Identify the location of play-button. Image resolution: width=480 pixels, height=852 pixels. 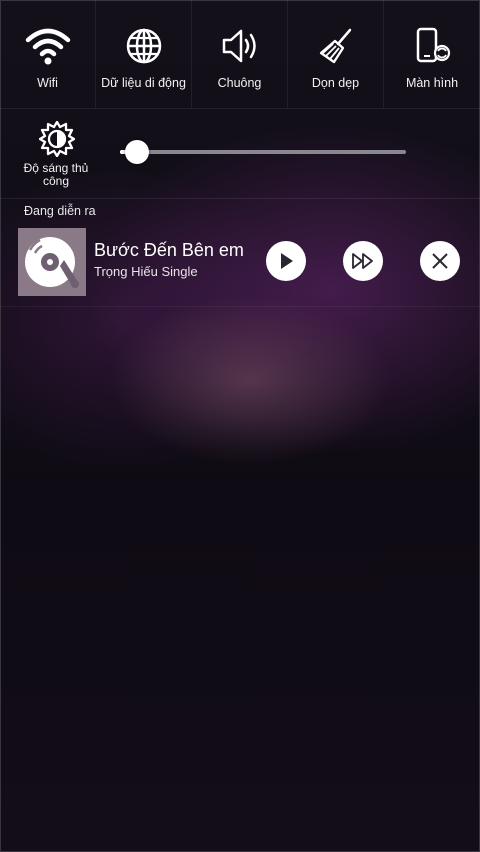
(286, 261).